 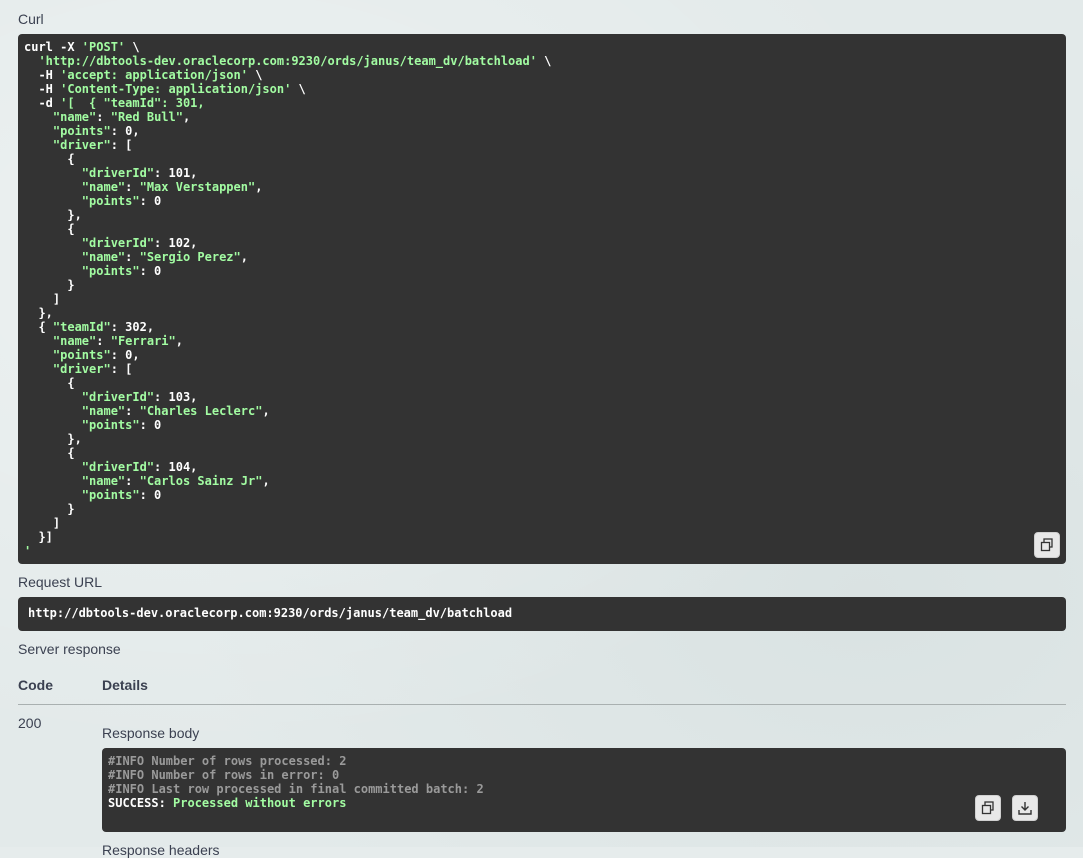 What do you see at coordinates (175, 411) in the screenshot?
I see `curl-line: "name": "Charles Leclerc",` at bounding box center [175, 411].